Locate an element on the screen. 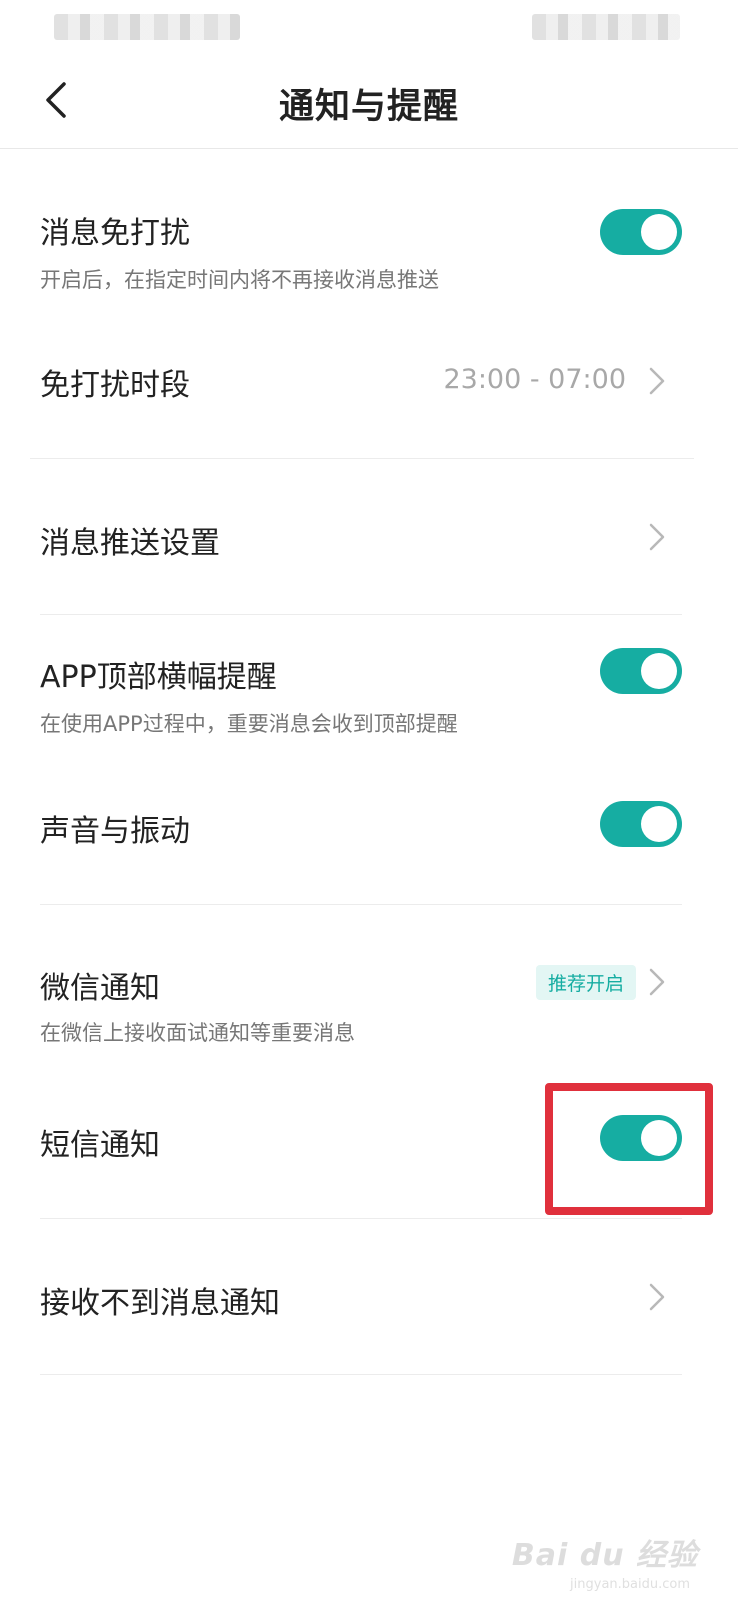 Image resolution: width=738 pixels, height=1600 pixels. recommend-badge: 推荐开启 is located at coordinates (585, 982).